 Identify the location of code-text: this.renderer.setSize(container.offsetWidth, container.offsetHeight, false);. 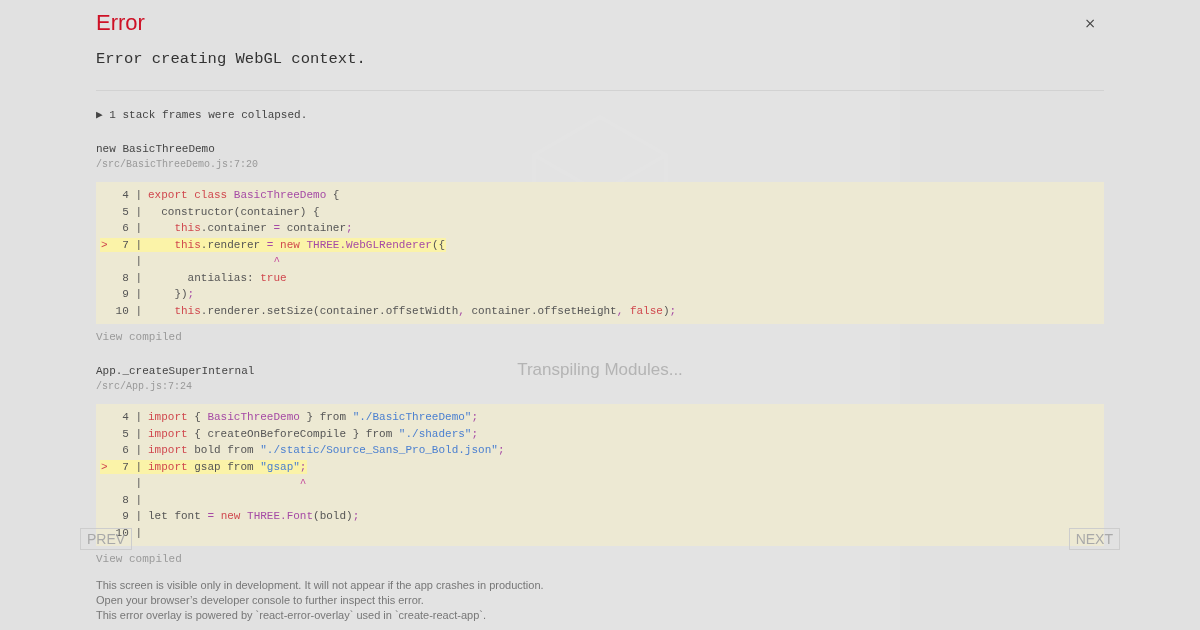
(425, 310).